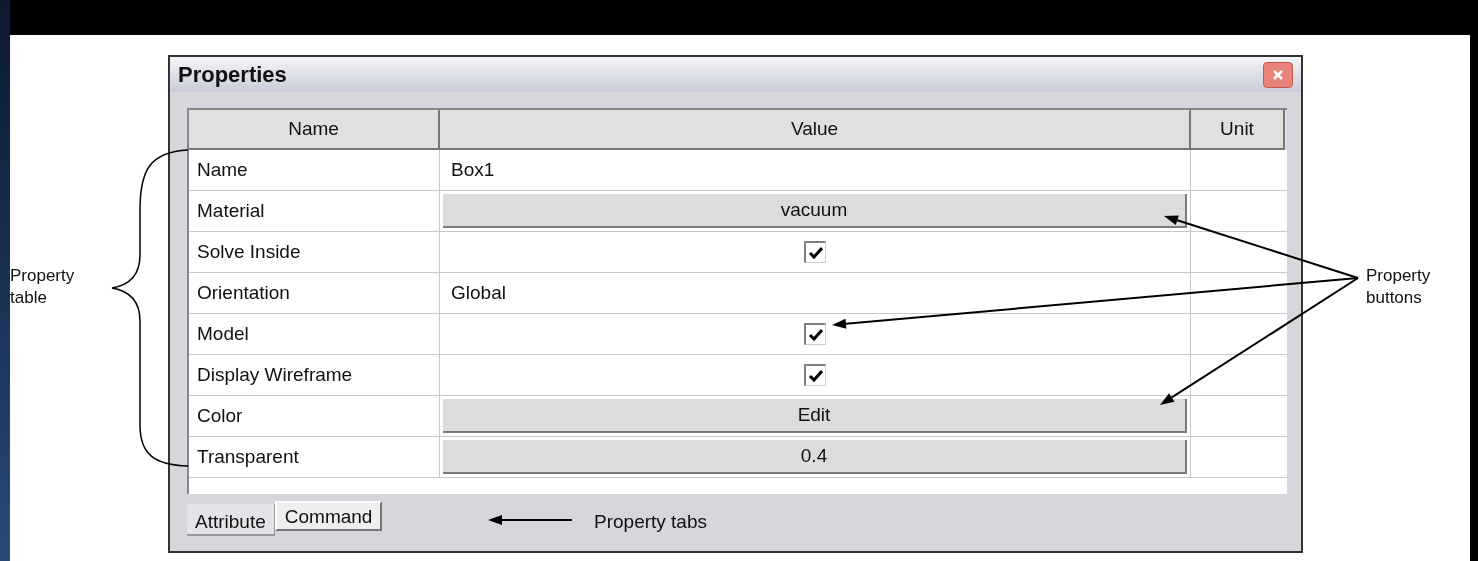 The height and width of the screenshot is (561, 1478). What do you see at coordinates (328, 516) in the screenshot?
I see `tab: Command` at bounding box center [328, 516].